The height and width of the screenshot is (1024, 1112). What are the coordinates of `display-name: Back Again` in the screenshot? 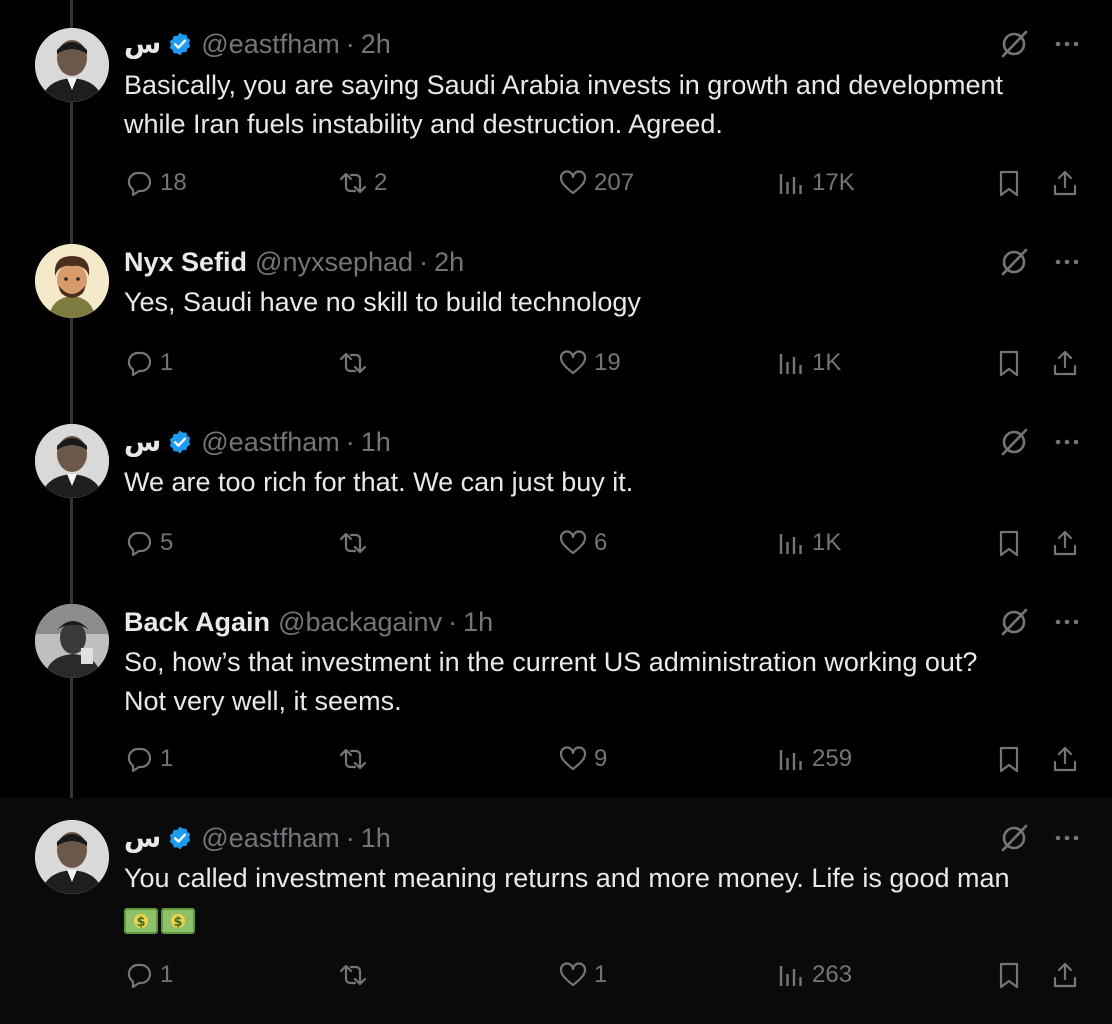 It's located at (197, 622).